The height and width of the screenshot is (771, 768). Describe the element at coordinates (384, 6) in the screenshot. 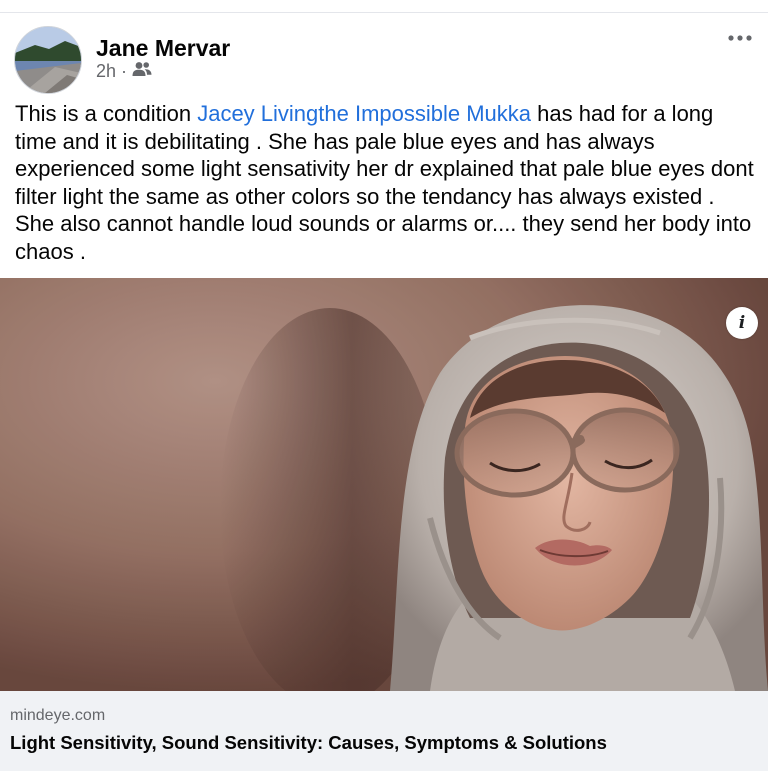

I see `feed-divider` at that location.